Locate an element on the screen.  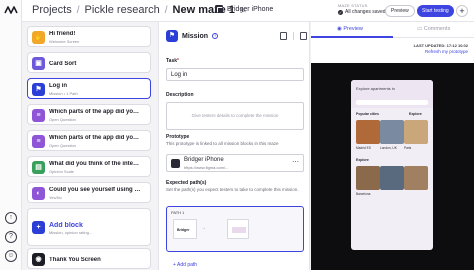
upload-icon: ↑ is located at coordinates (11, 218).